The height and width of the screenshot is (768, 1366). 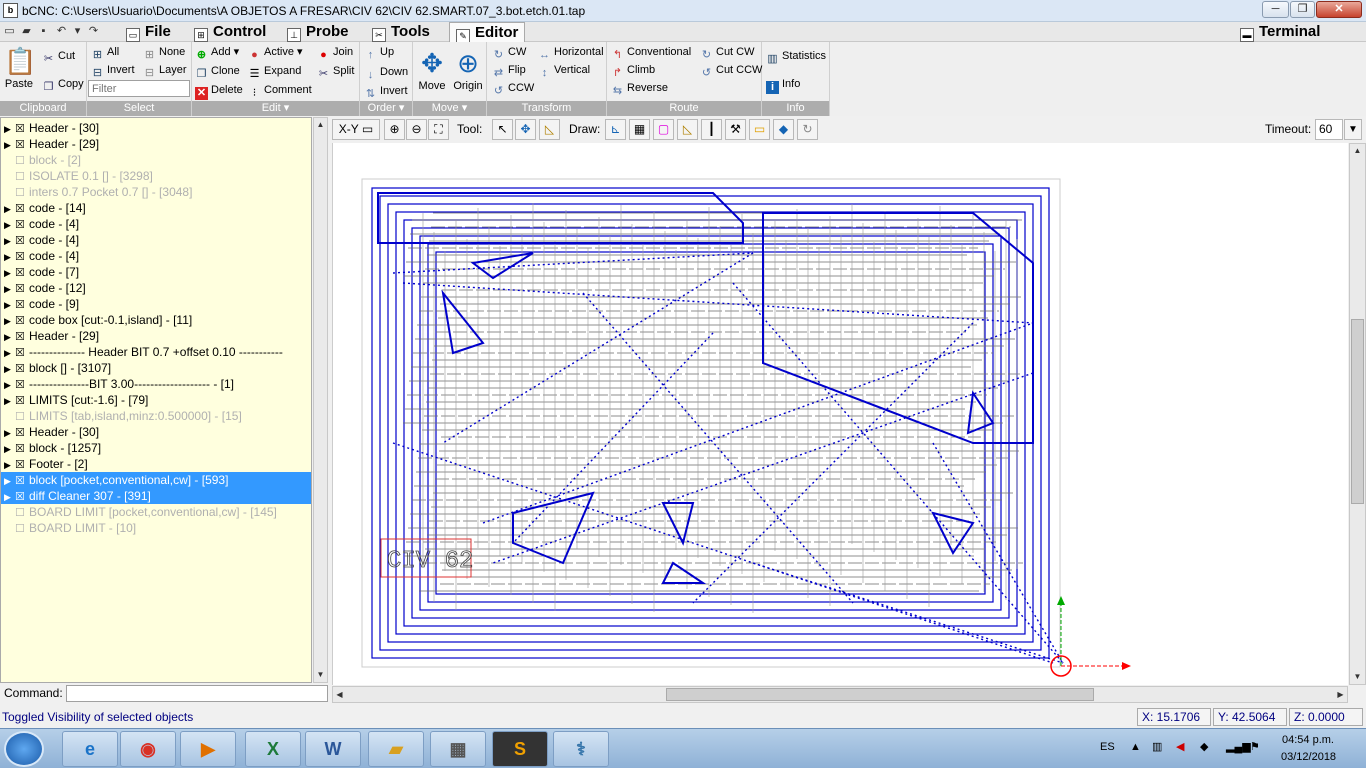 I want to click on tree-scrollbar: ▲ ▼, so click(x=320, y=400).